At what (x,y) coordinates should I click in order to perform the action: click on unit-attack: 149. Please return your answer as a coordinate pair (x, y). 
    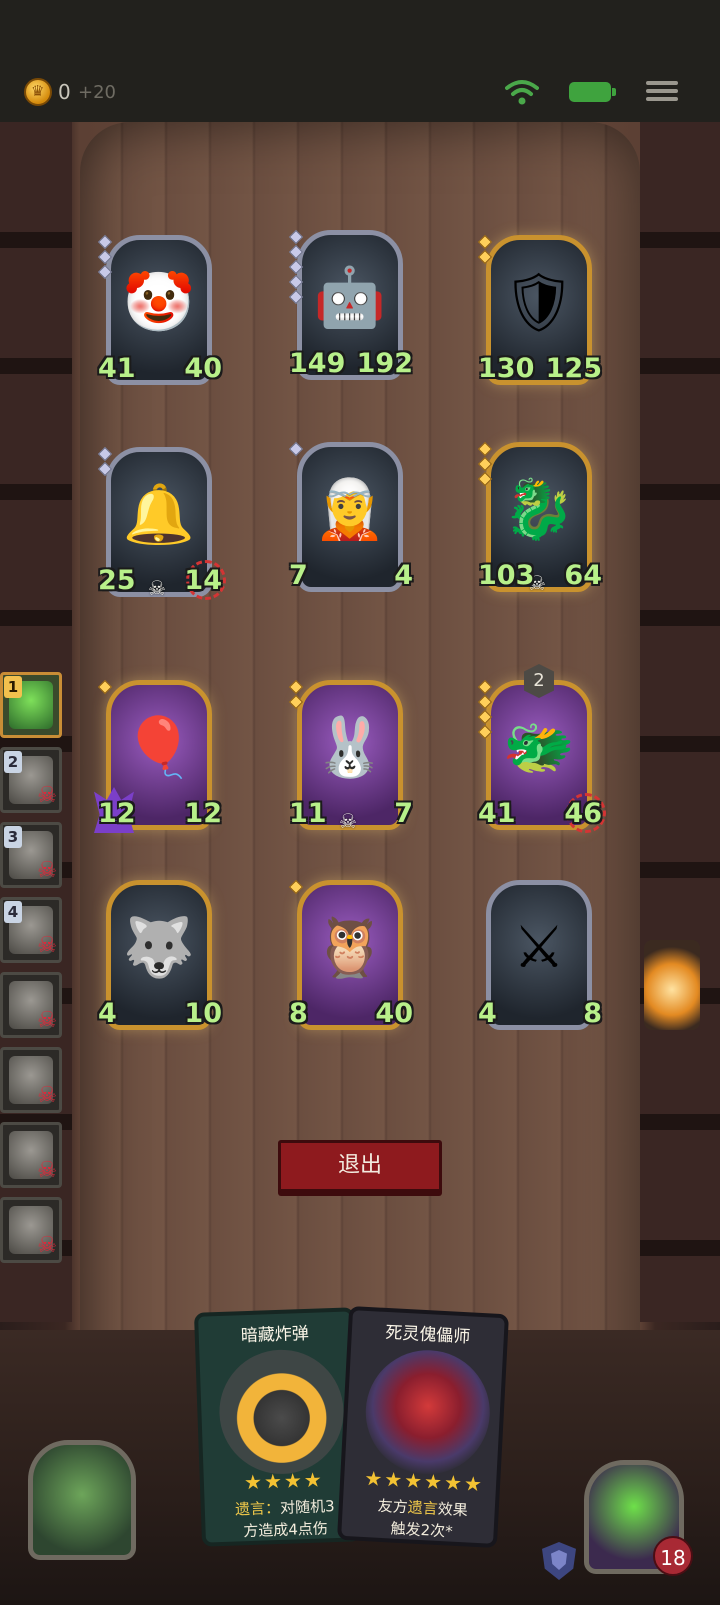
    Looking at the image, I should click on (317, 365).